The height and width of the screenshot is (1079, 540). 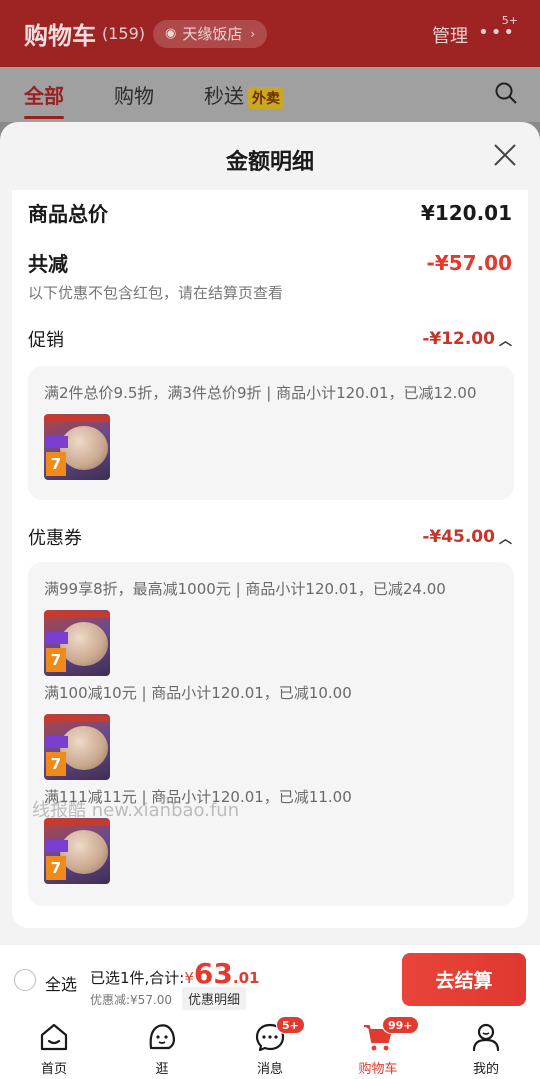 I want to click on bottom-nav: 首页 逛 消息 5+ 购物车 99+ 我的, so click(x=270, y=1046).